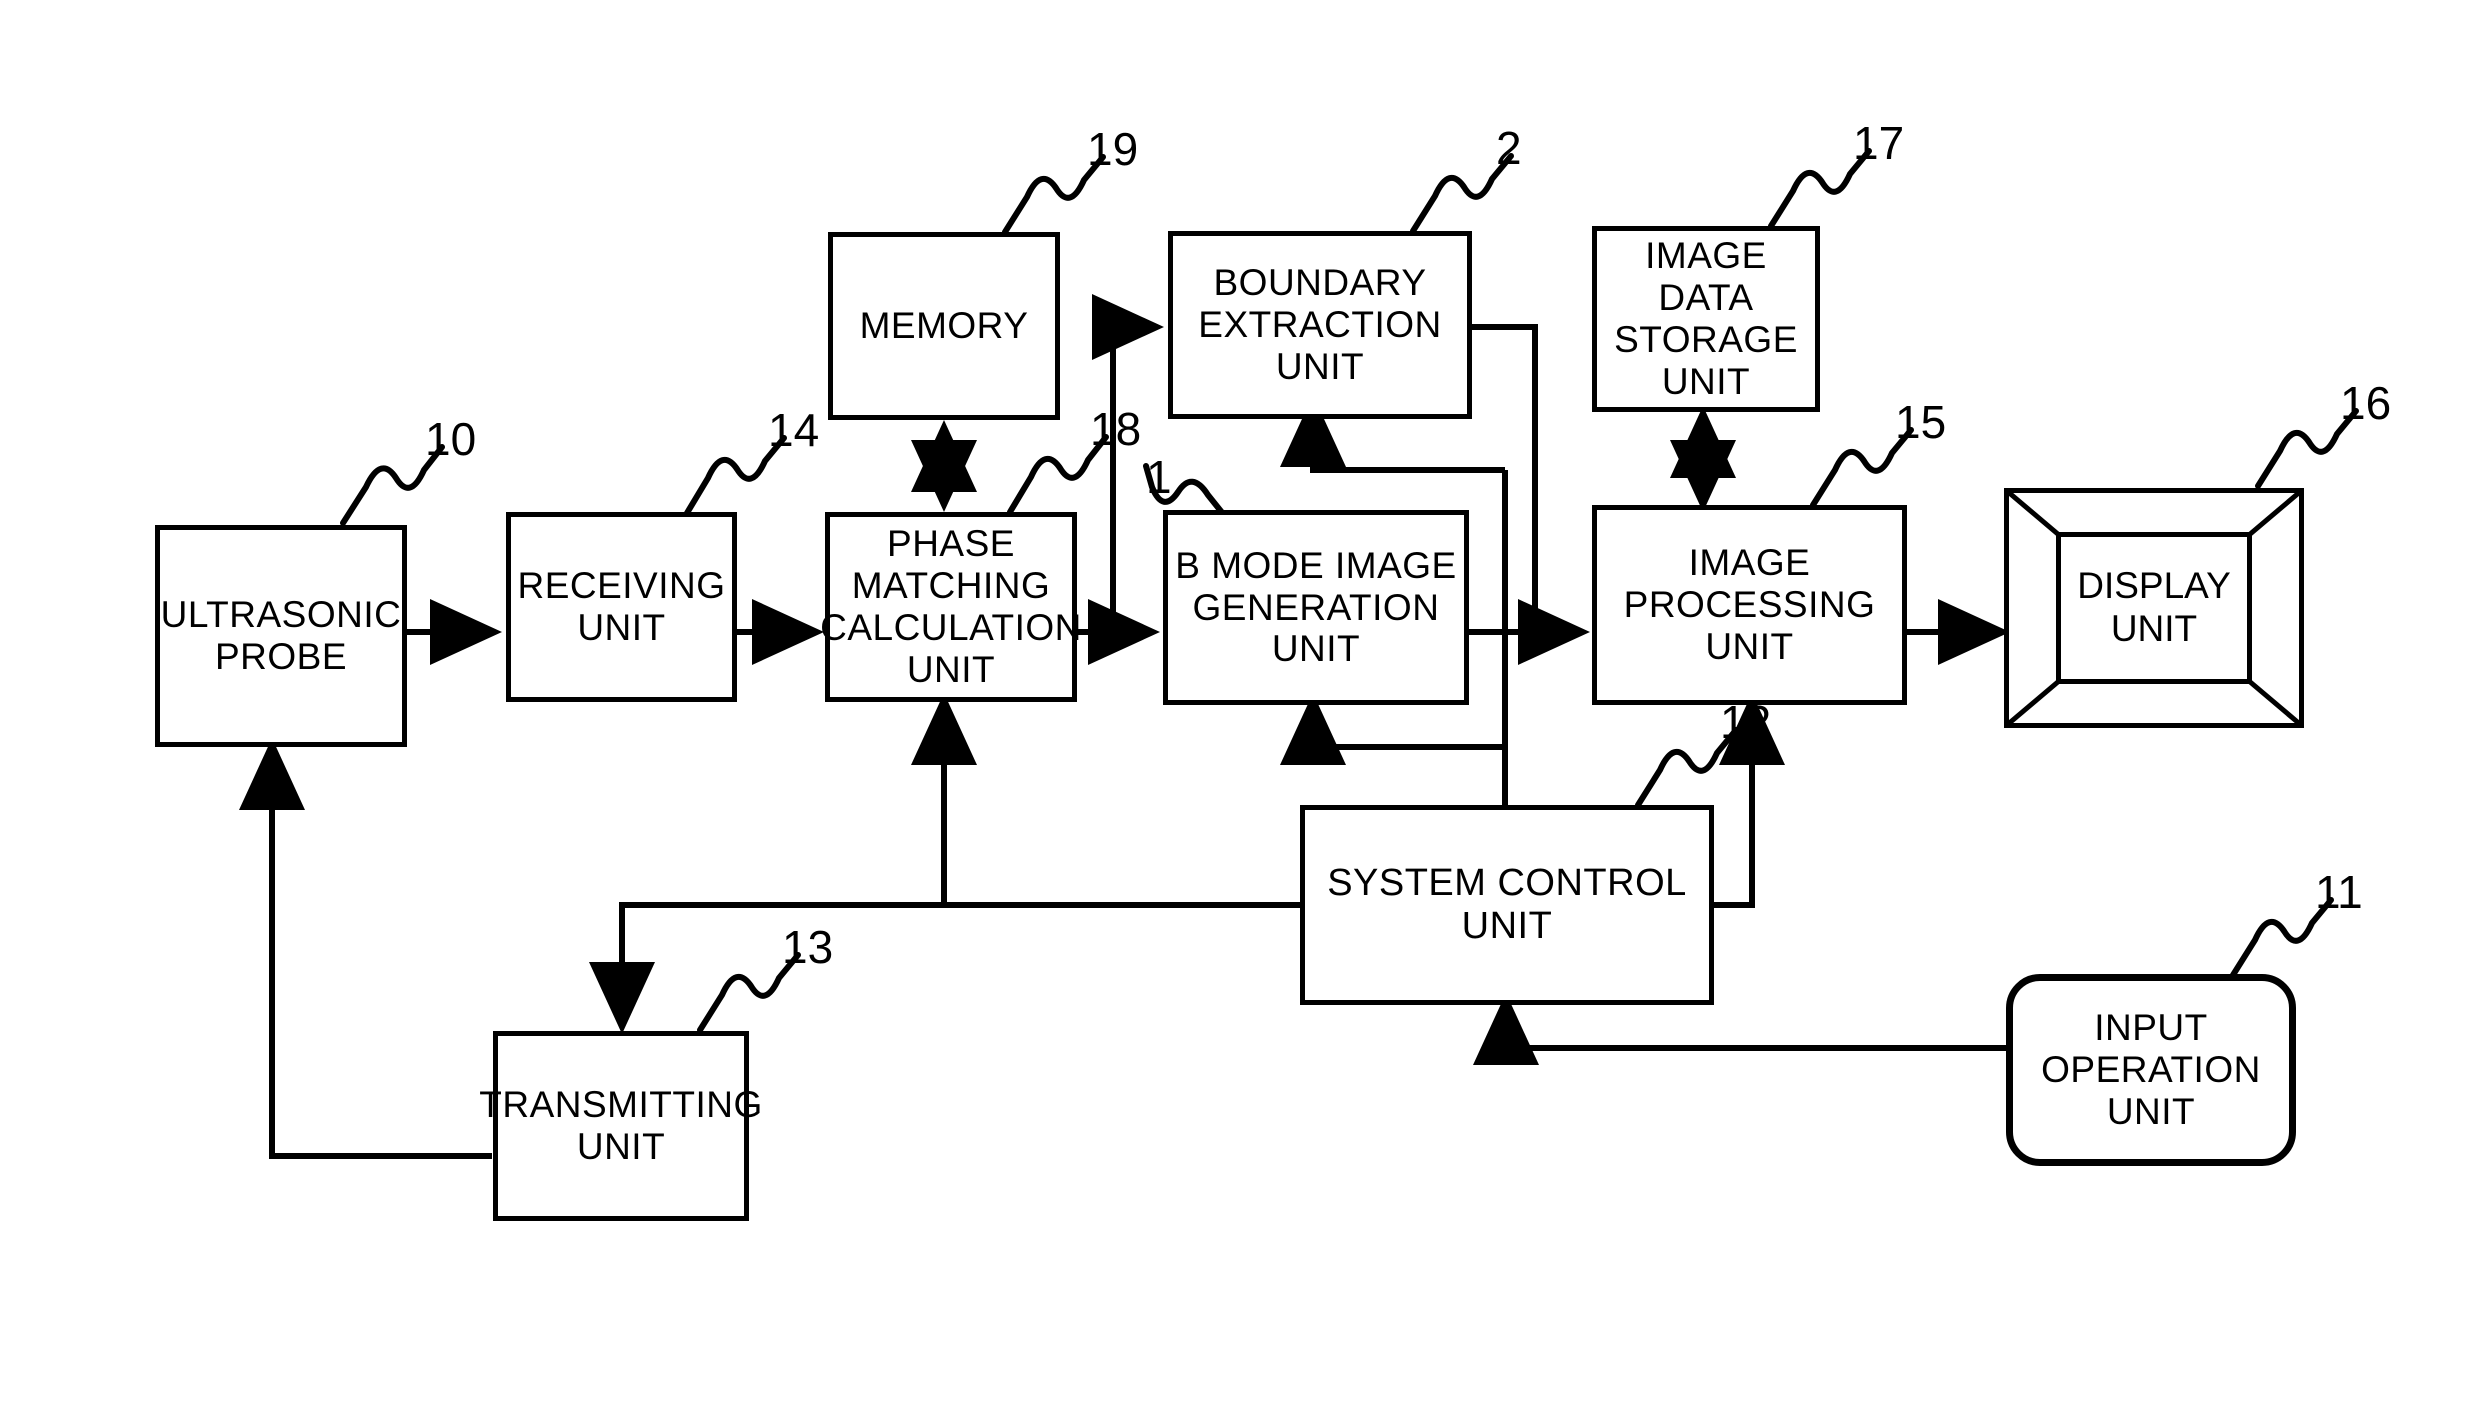  I want to click on ref-numeral-1: 1, so click(1159, 477).